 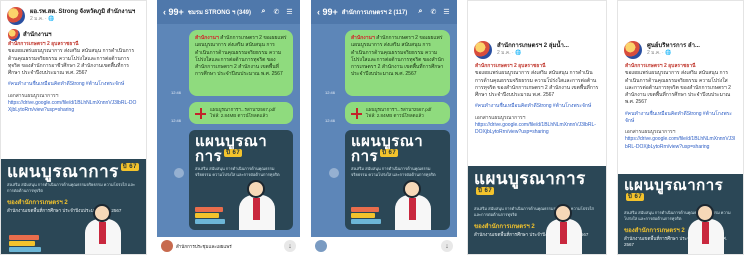 What do you see at coordinates (680, 32) in the screenshot?
I see `post-header: ศูนย์บริหารการ ลำ... 2 ม.ค. · 🌐` at bounding box center [680, 32].